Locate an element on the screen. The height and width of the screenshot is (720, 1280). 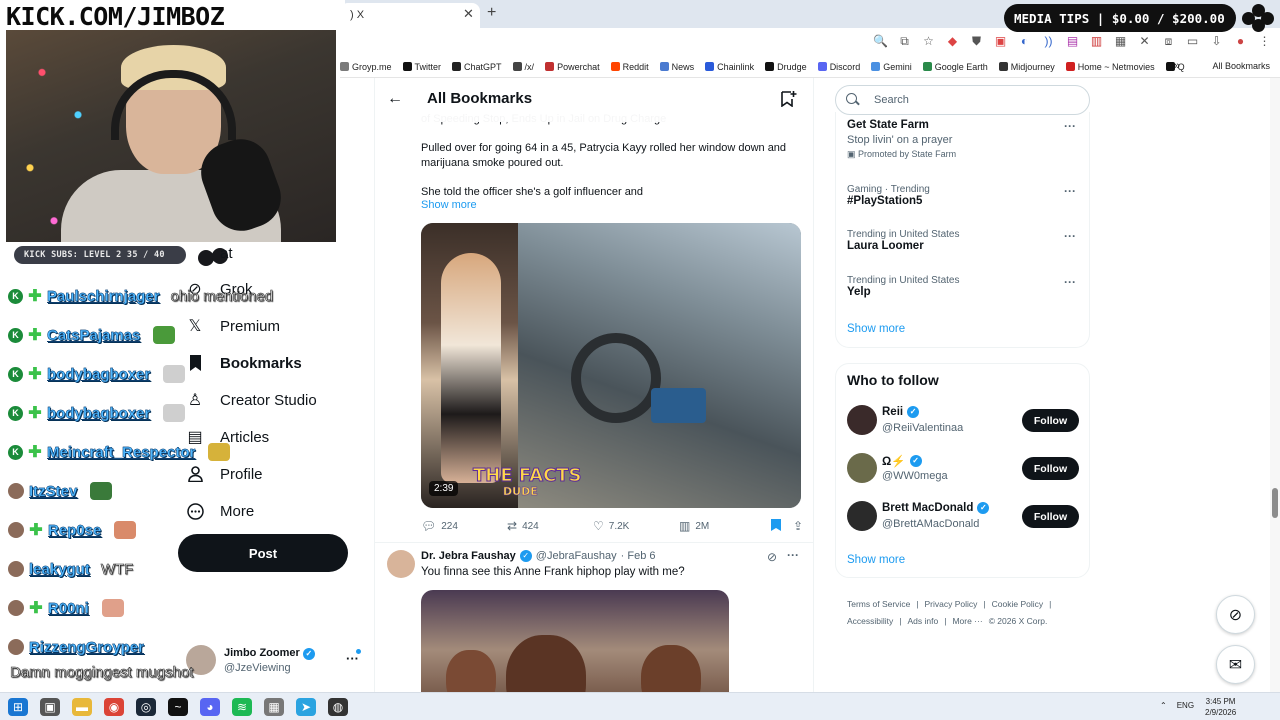
footer-link: Cookie Policy is located at coordinates (1018, 604).